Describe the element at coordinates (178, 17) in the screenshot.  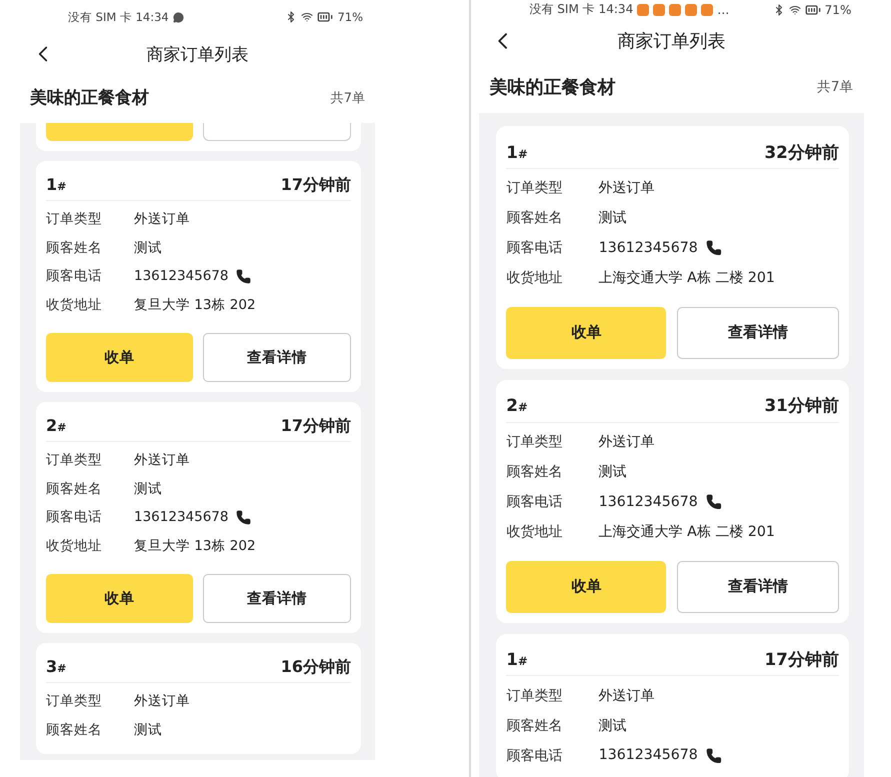
I see `chat-icon` at that location.